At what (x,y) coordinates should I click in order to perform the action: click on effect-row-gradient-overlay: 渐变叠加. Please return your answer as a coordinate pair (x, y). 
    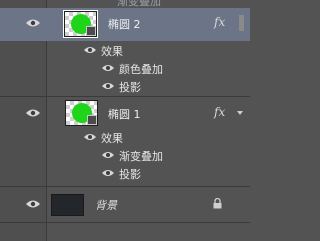
    Looking at the image, I should click on (125, 155).